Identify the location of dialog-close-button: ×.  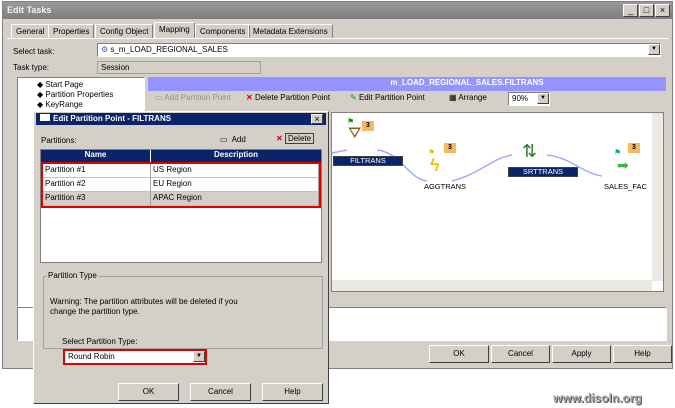
(317, 119).